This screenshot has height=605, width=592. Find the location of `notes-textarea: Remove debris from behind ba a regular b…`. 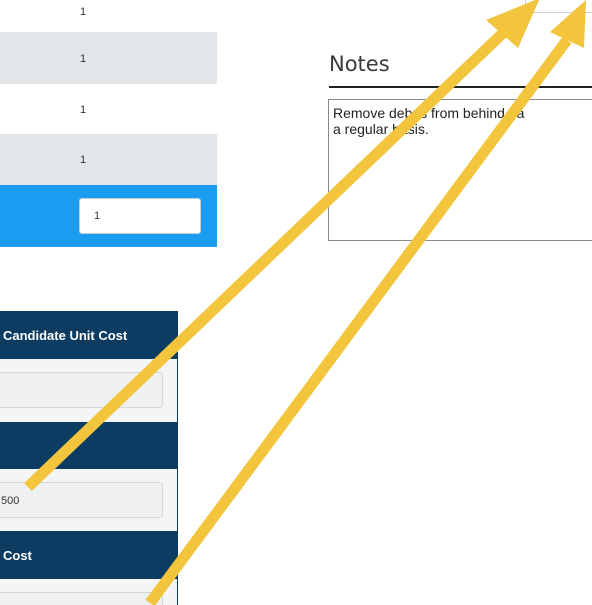

notes-textarea: Remove debris from behind ba a regular b… is located at coordinates (460, 170).